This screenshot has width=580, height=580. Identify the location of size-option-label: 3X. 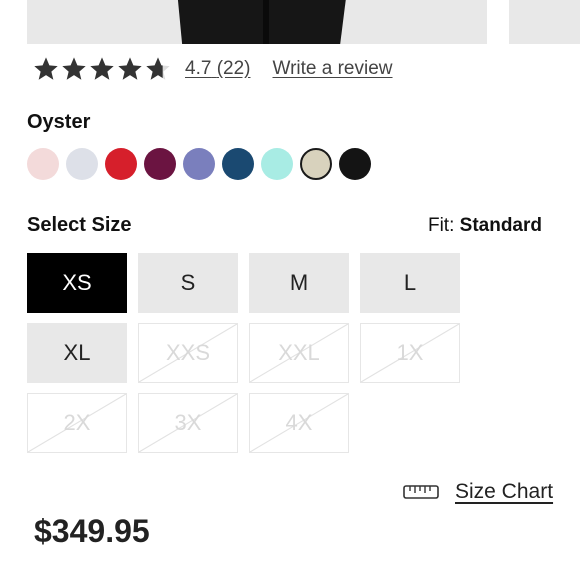
(188, 422).